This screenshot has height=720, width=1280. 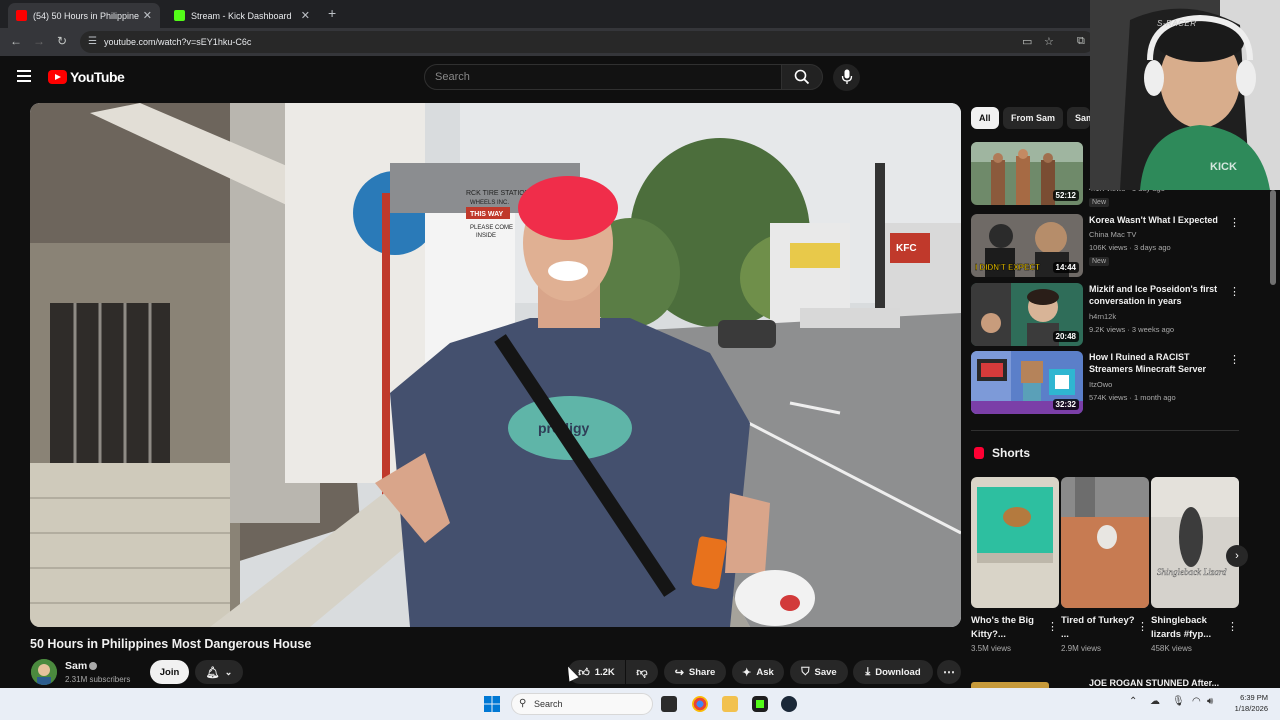 What do you see at coordinates (332, 13) in the screenshot?
I see `new-tab-icon: +` at bounding box center [332, 13].